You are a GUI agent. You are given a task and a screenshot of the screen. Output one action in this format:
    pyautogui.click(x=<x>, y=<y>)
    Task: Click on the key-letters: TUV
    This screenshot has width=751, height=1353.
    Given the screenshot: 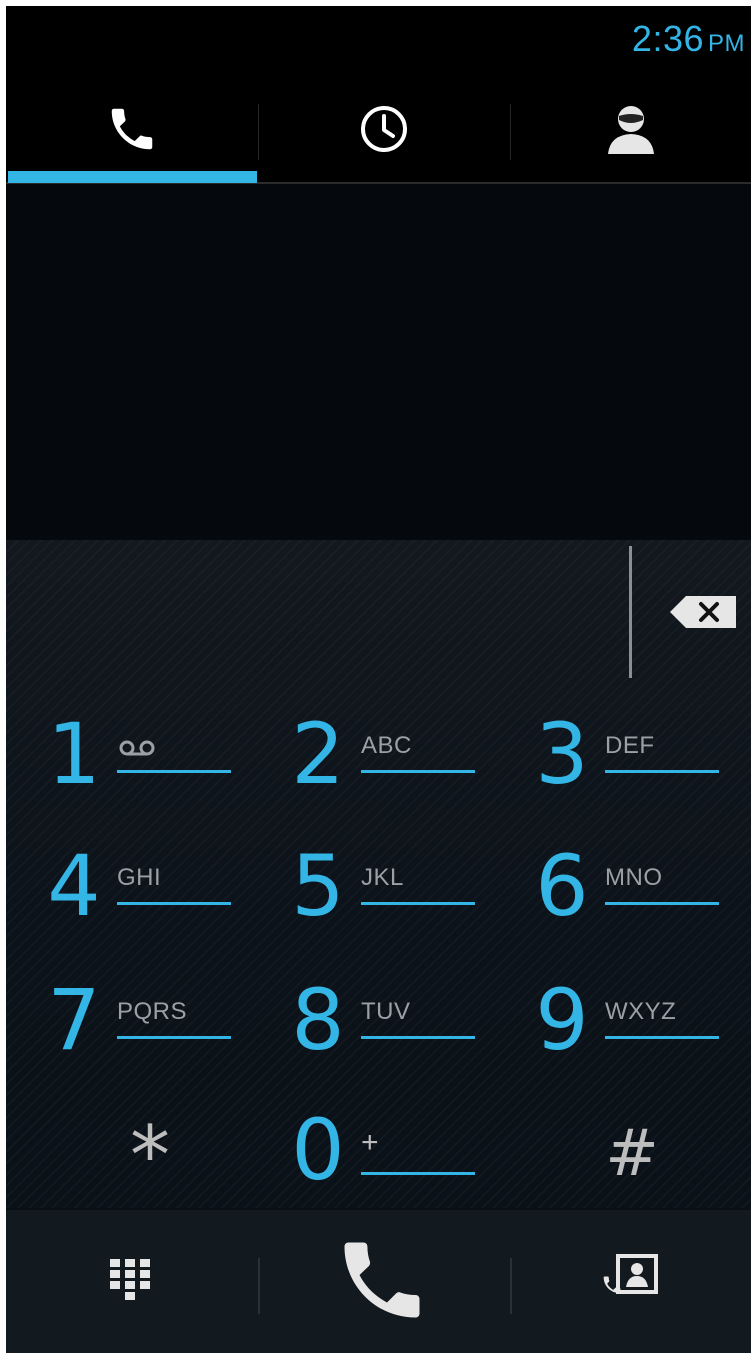 What is the action you would take?
    pyautogui.click(x=386, y=1011)
    